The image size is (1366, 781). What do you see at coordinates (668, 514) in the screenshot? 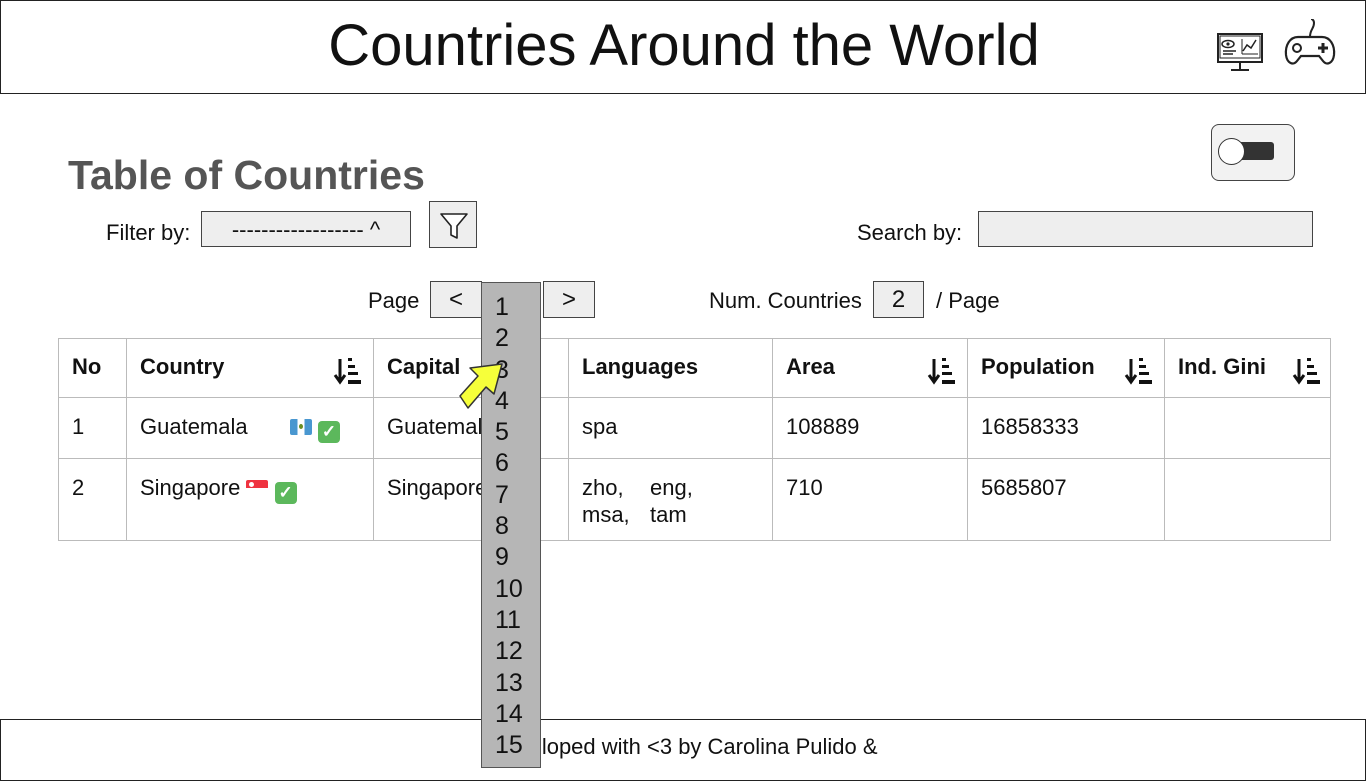
I see `language-code: tam` at bounding box center [668, 514].